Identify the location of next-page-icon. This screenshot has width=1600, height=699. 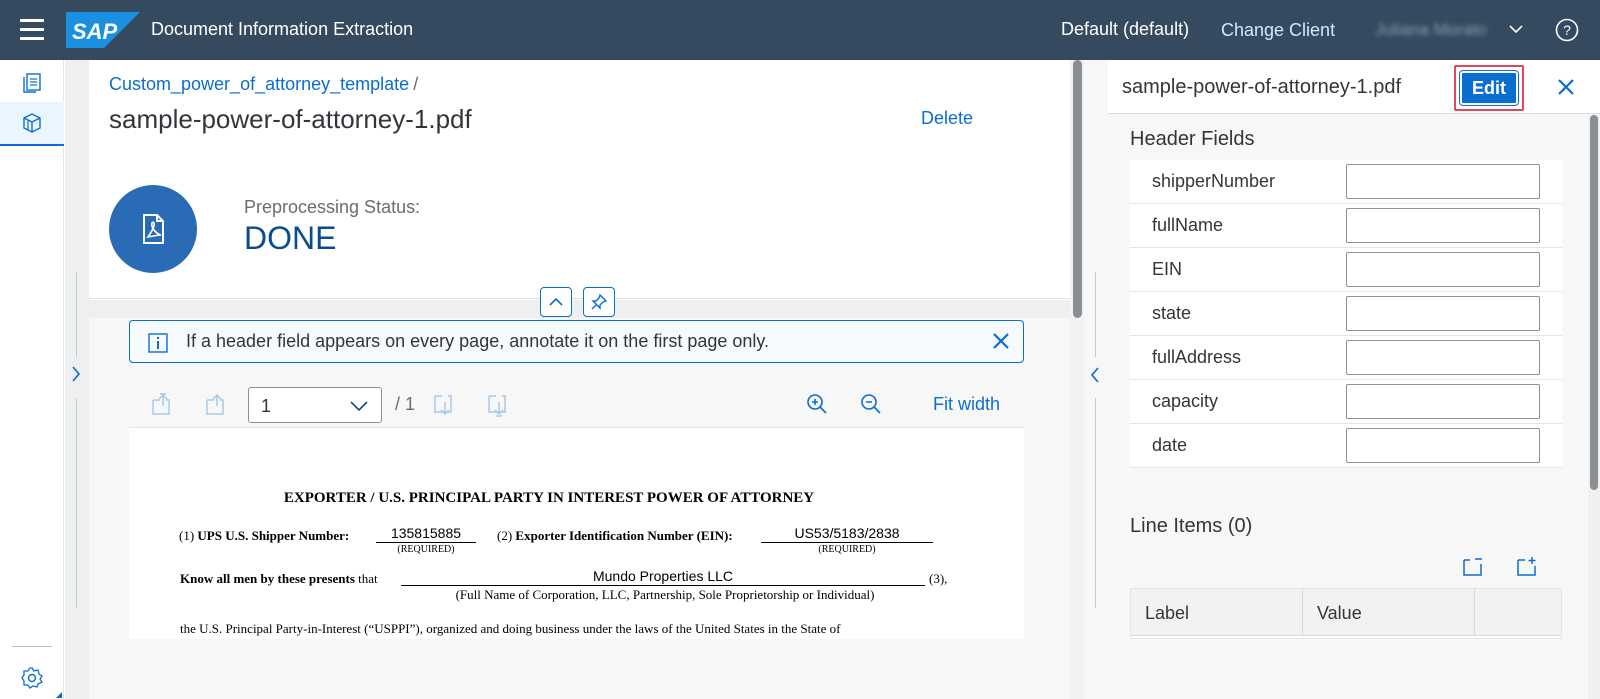
(444, 405).